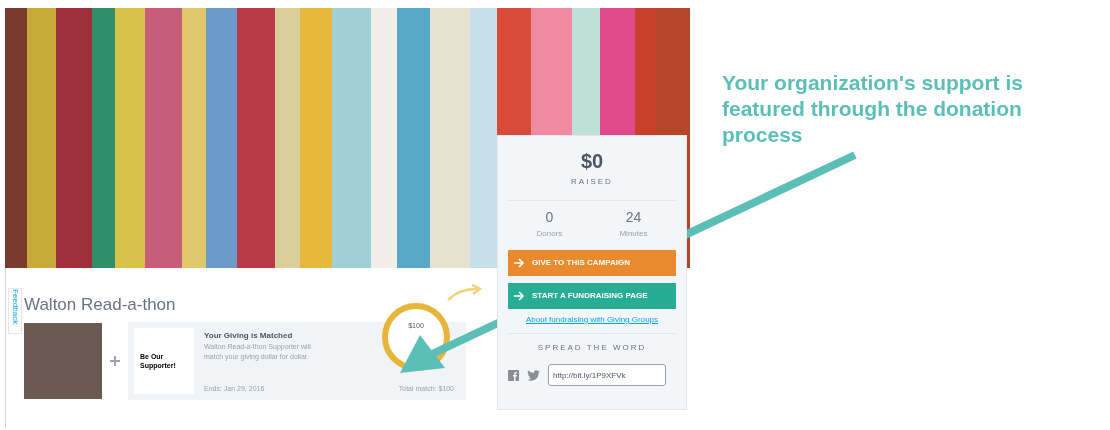  What do you see at coordinates (592, 296) in the screenshot?
I see `campaign-button: START A FUNDRAISING PAGE` at bounding box center [592, 296].